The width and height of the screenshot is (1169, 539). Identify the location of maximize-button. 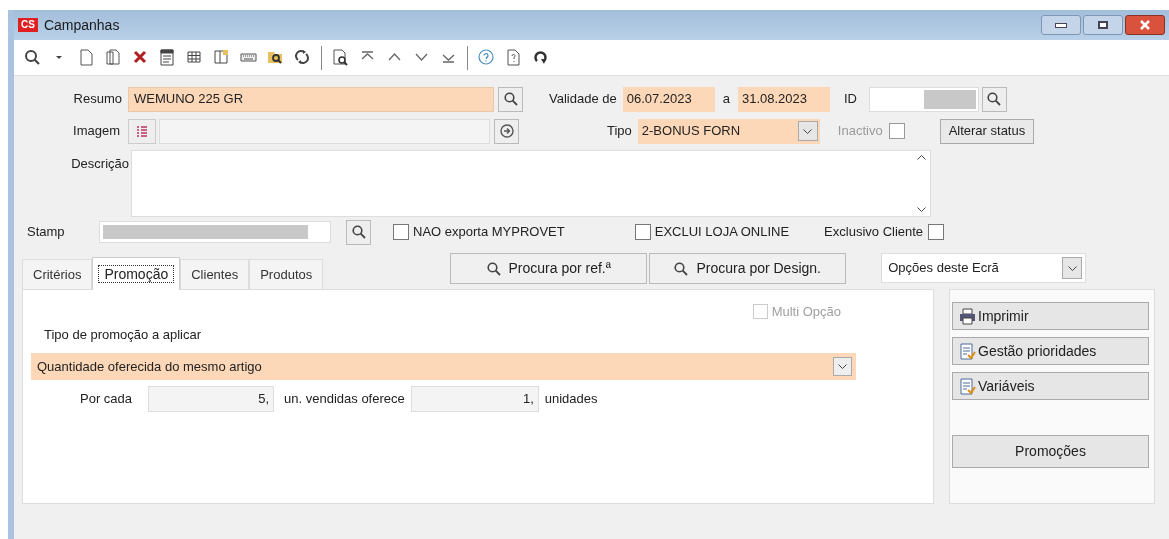
(1103, 25).